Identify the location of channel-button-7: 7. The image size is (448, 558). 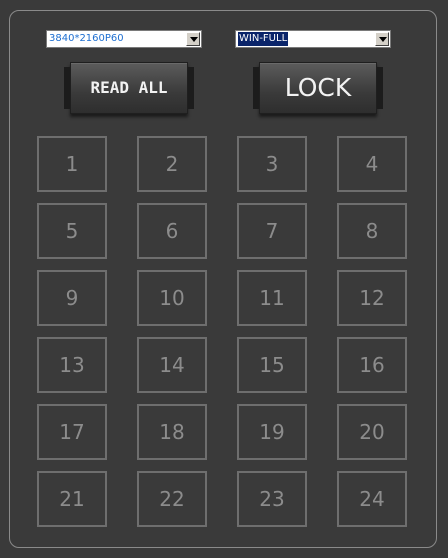
(272, 231).